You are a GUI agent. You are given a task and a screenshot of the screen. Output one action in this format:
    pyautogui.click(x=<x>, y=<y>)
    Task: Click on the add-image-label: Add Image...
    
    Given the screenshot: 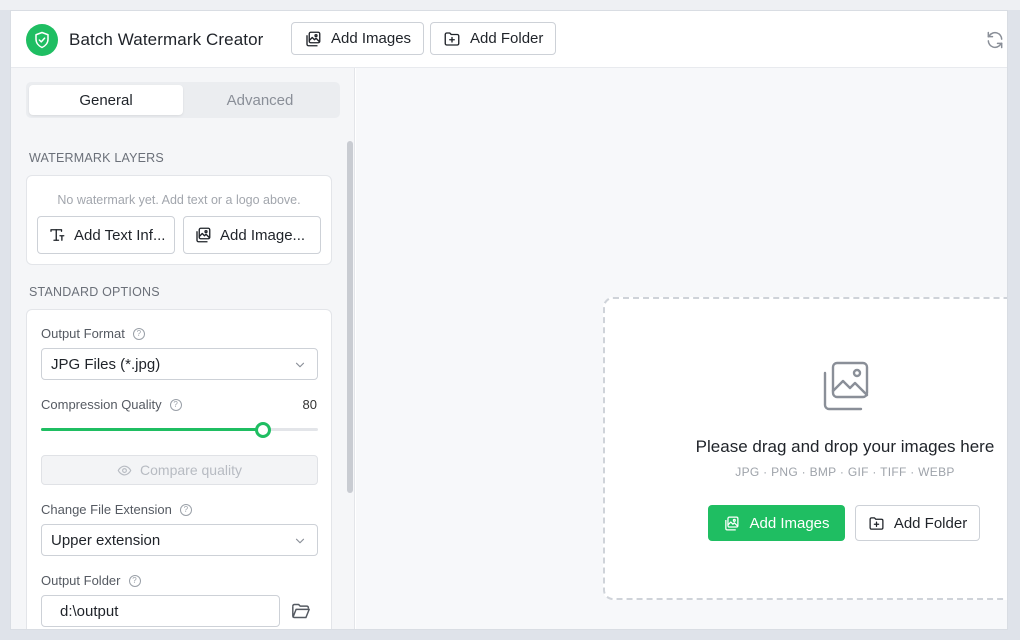 What is the action you would take?
    pyautogui.click(x=263, y=235)
    